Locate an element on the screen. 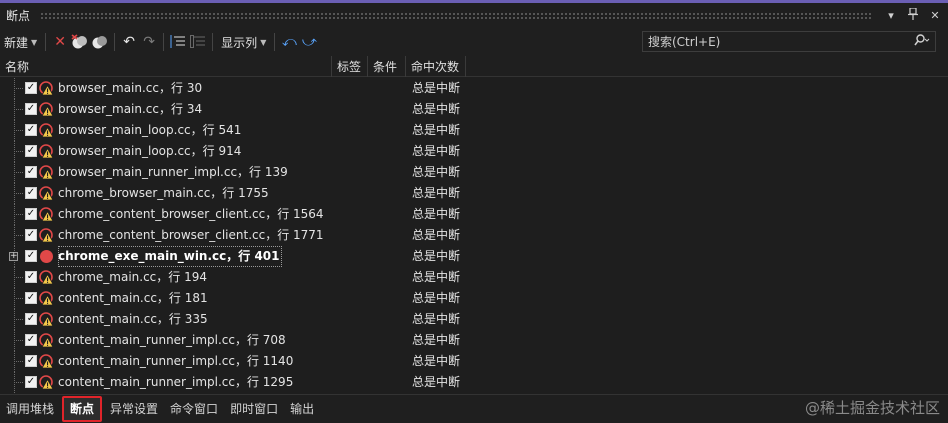 The height and width of the screenshot is (423, 948). table-row: ✓ browser_main_runner_impl.cc，行 139 总是中断 is located at coordinates (470, 172).